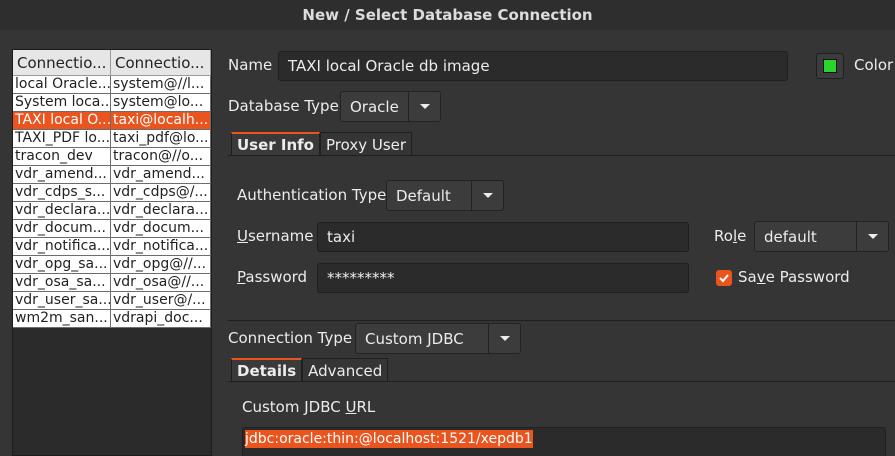  What do you see at coordinates (250, 65) in the screenshot?
I see `name-label: Name` at bounding box center [250, 65].